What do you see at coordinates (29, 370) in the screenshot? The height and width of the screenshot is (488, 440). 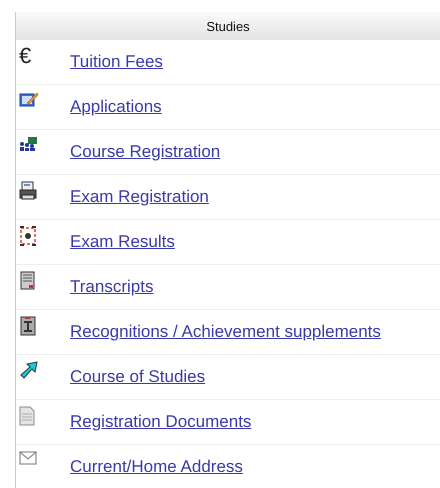 I see `arrow-icon` at bounding box center [29, 370].